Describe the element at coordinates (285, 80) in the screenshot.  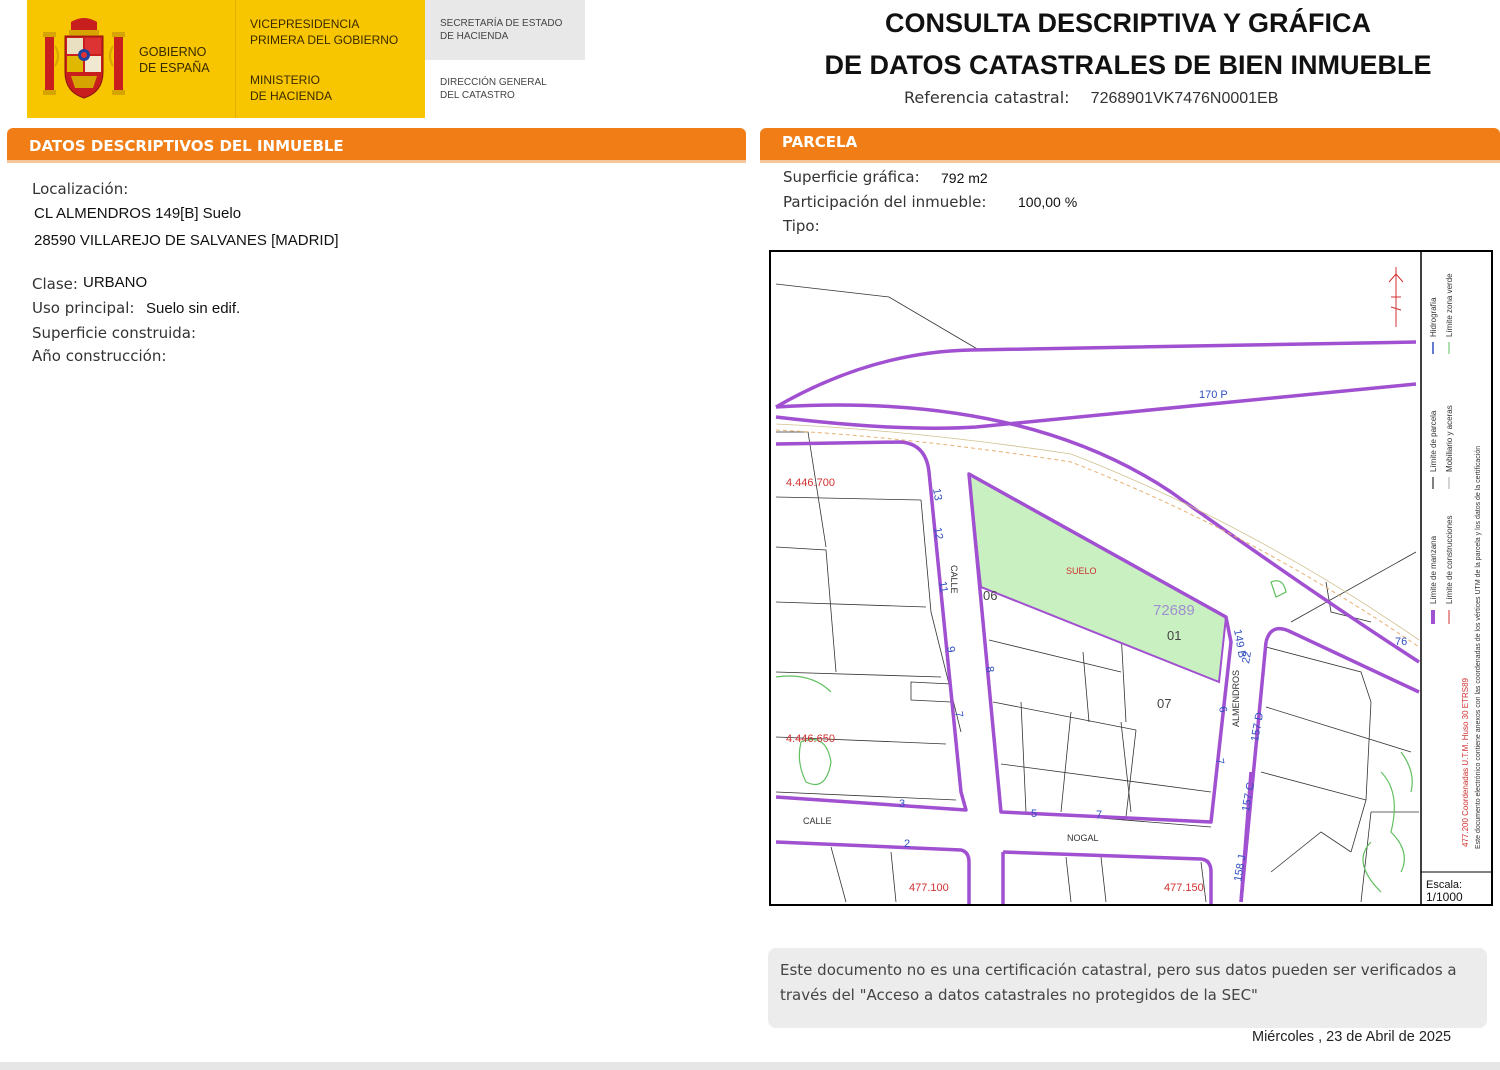
I see `min-line1: MINISTERIO` at that location.